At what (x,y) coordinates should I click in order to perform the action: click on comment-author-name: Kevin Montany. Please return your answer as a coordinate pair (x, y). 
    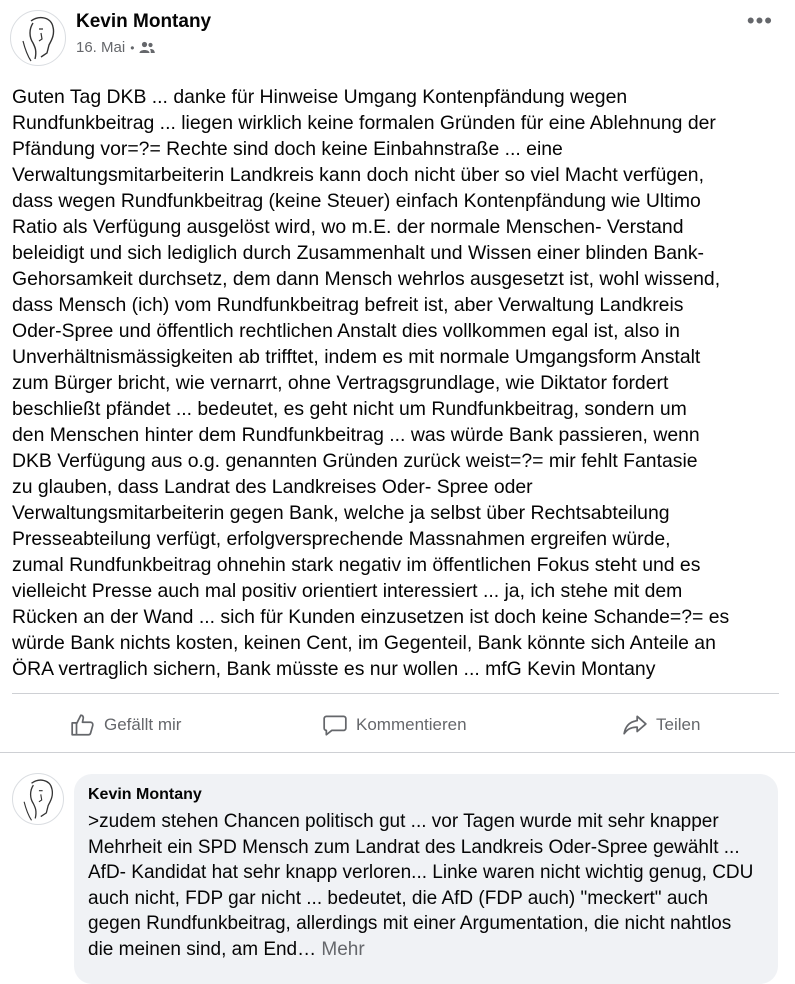
    Looking at the image, I should click on (145, 795).